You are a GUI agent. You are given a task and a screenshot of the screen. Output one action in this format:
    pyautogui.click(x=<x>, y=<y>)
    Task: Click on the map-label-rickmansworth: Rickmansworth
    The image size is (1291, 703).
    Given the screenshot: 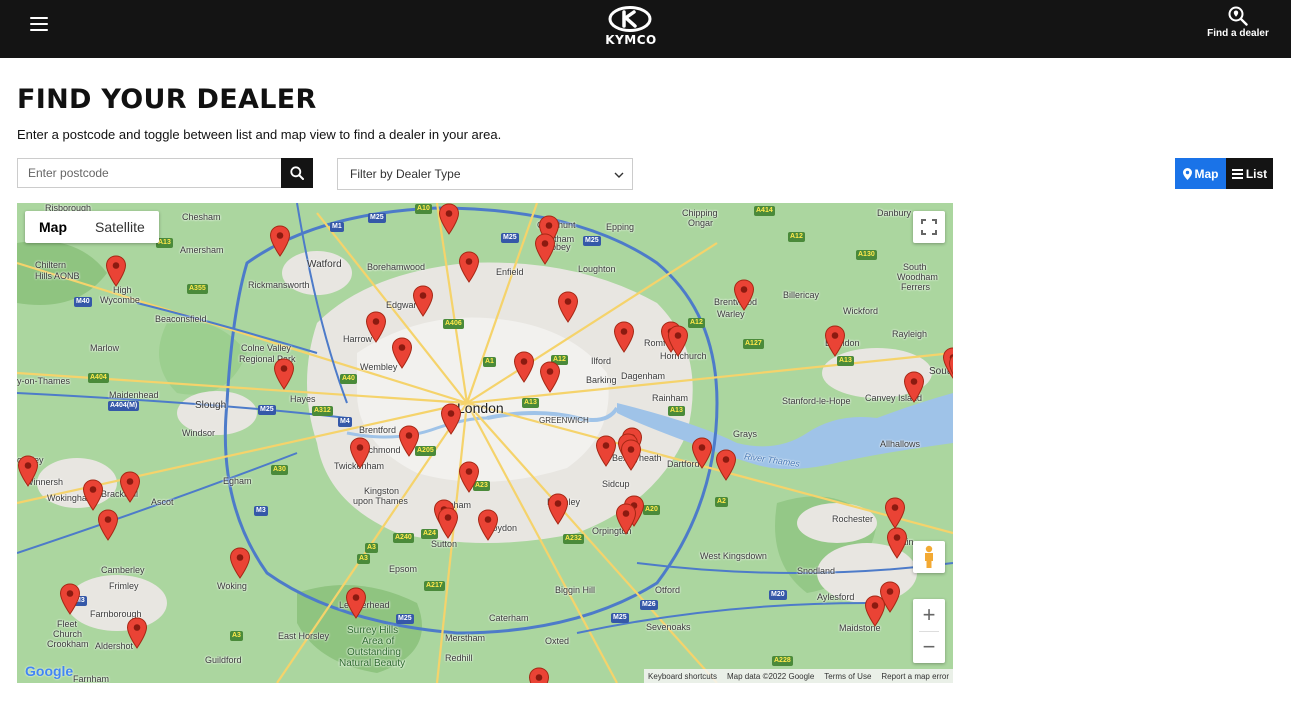 What is the action you would take?
    pyautogui.click(x=279, y=285)
    